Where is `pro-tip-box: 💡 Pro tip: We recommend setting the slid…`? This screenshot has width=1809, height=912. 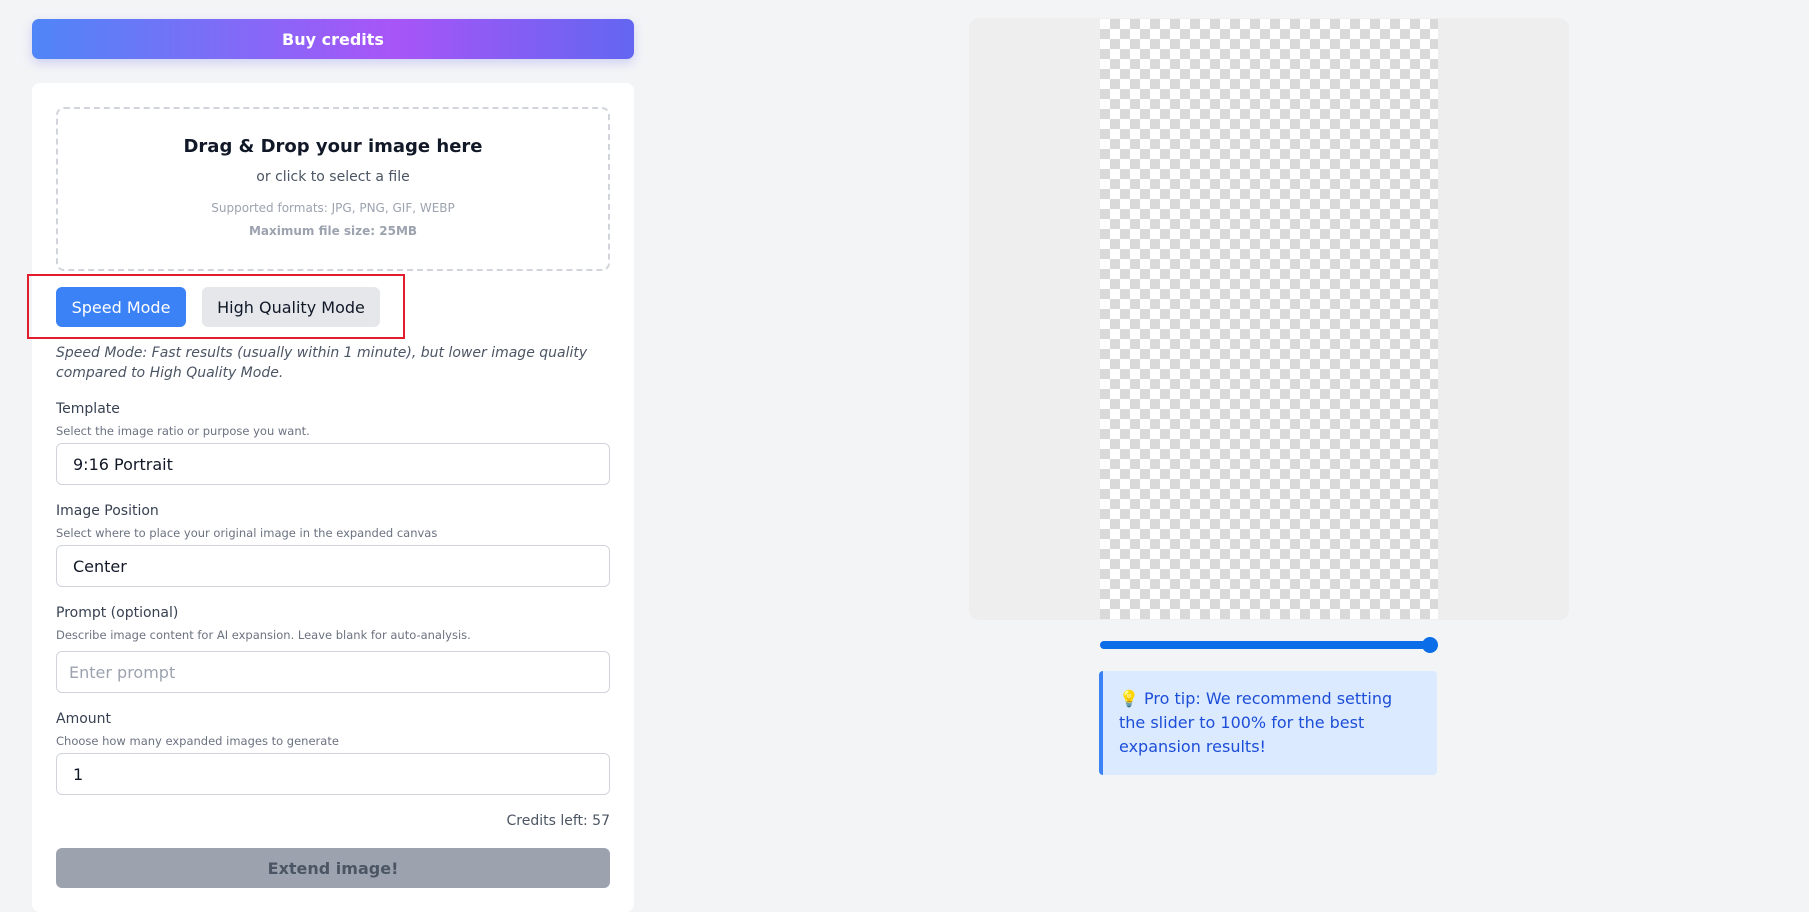 pro-tip-box: 💡 Pro tip: We recommend setting the slid… is located at coordinates (1268, 723).